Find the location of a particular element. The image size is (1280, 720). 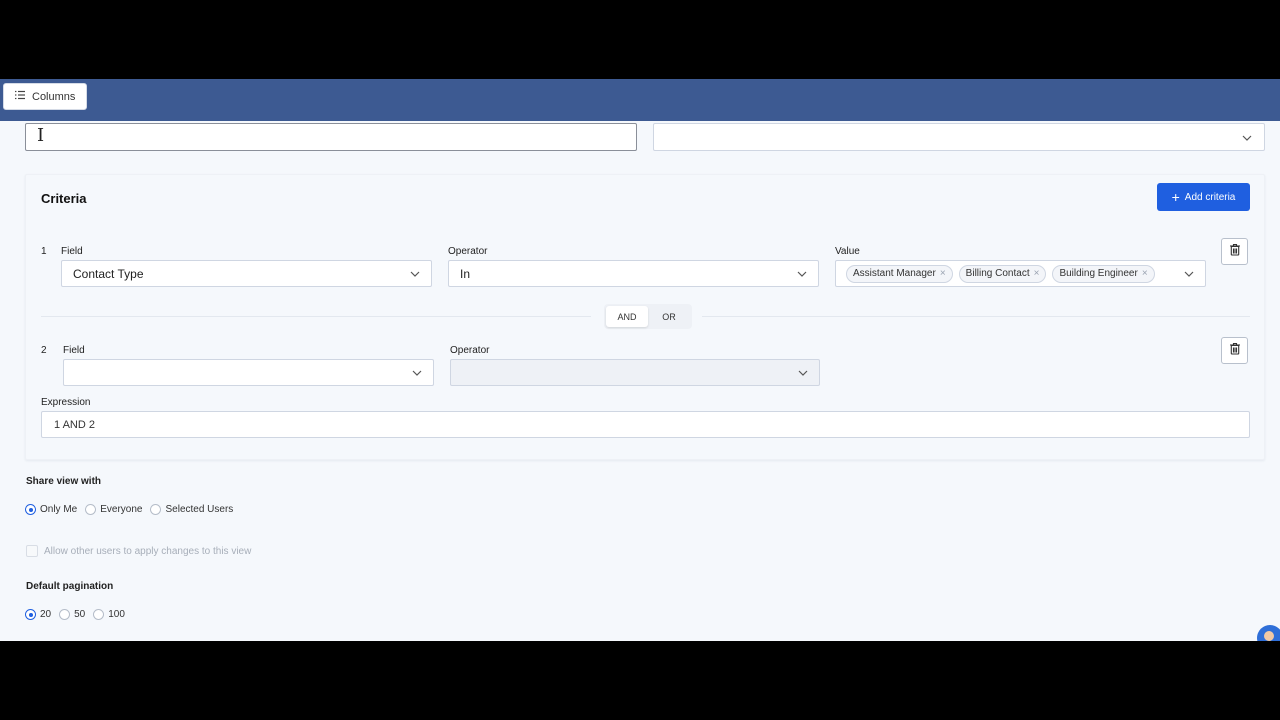

radio-label: Selected Users is located at coordinates (199, 509).